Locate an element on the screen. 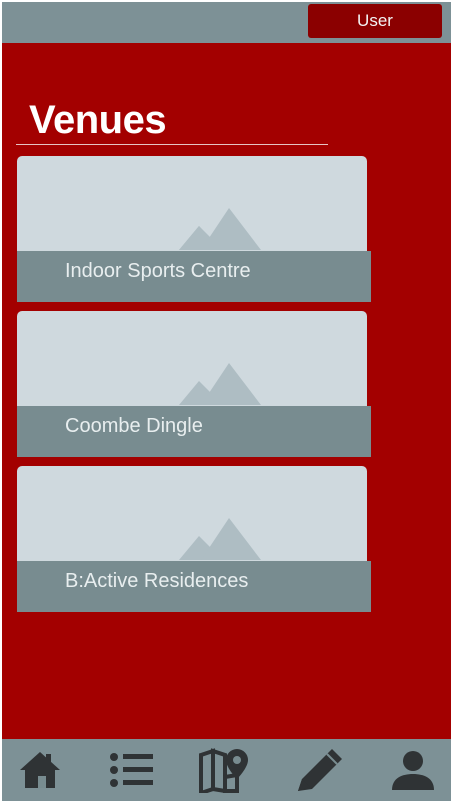 The image size is (455, 803). map-pin-icon is located at coordinates (223, 770).